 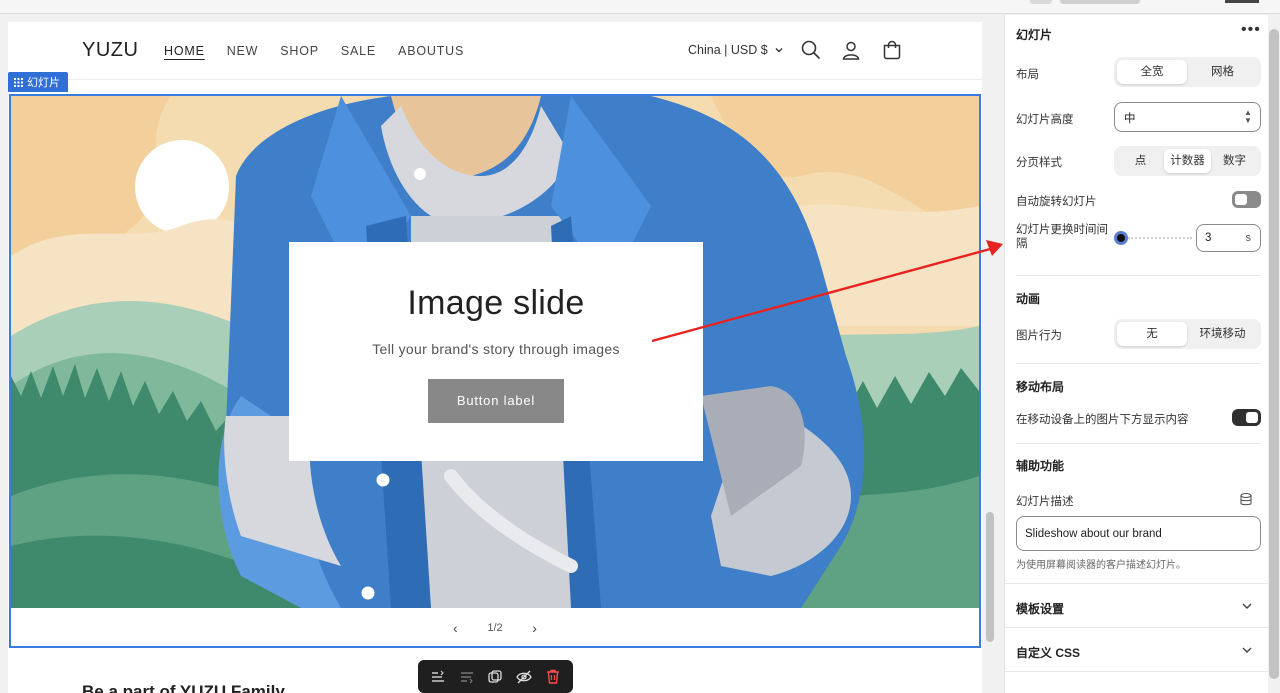 I want to click on pagination-option-dots: 点, so click(x=1140, y=161).